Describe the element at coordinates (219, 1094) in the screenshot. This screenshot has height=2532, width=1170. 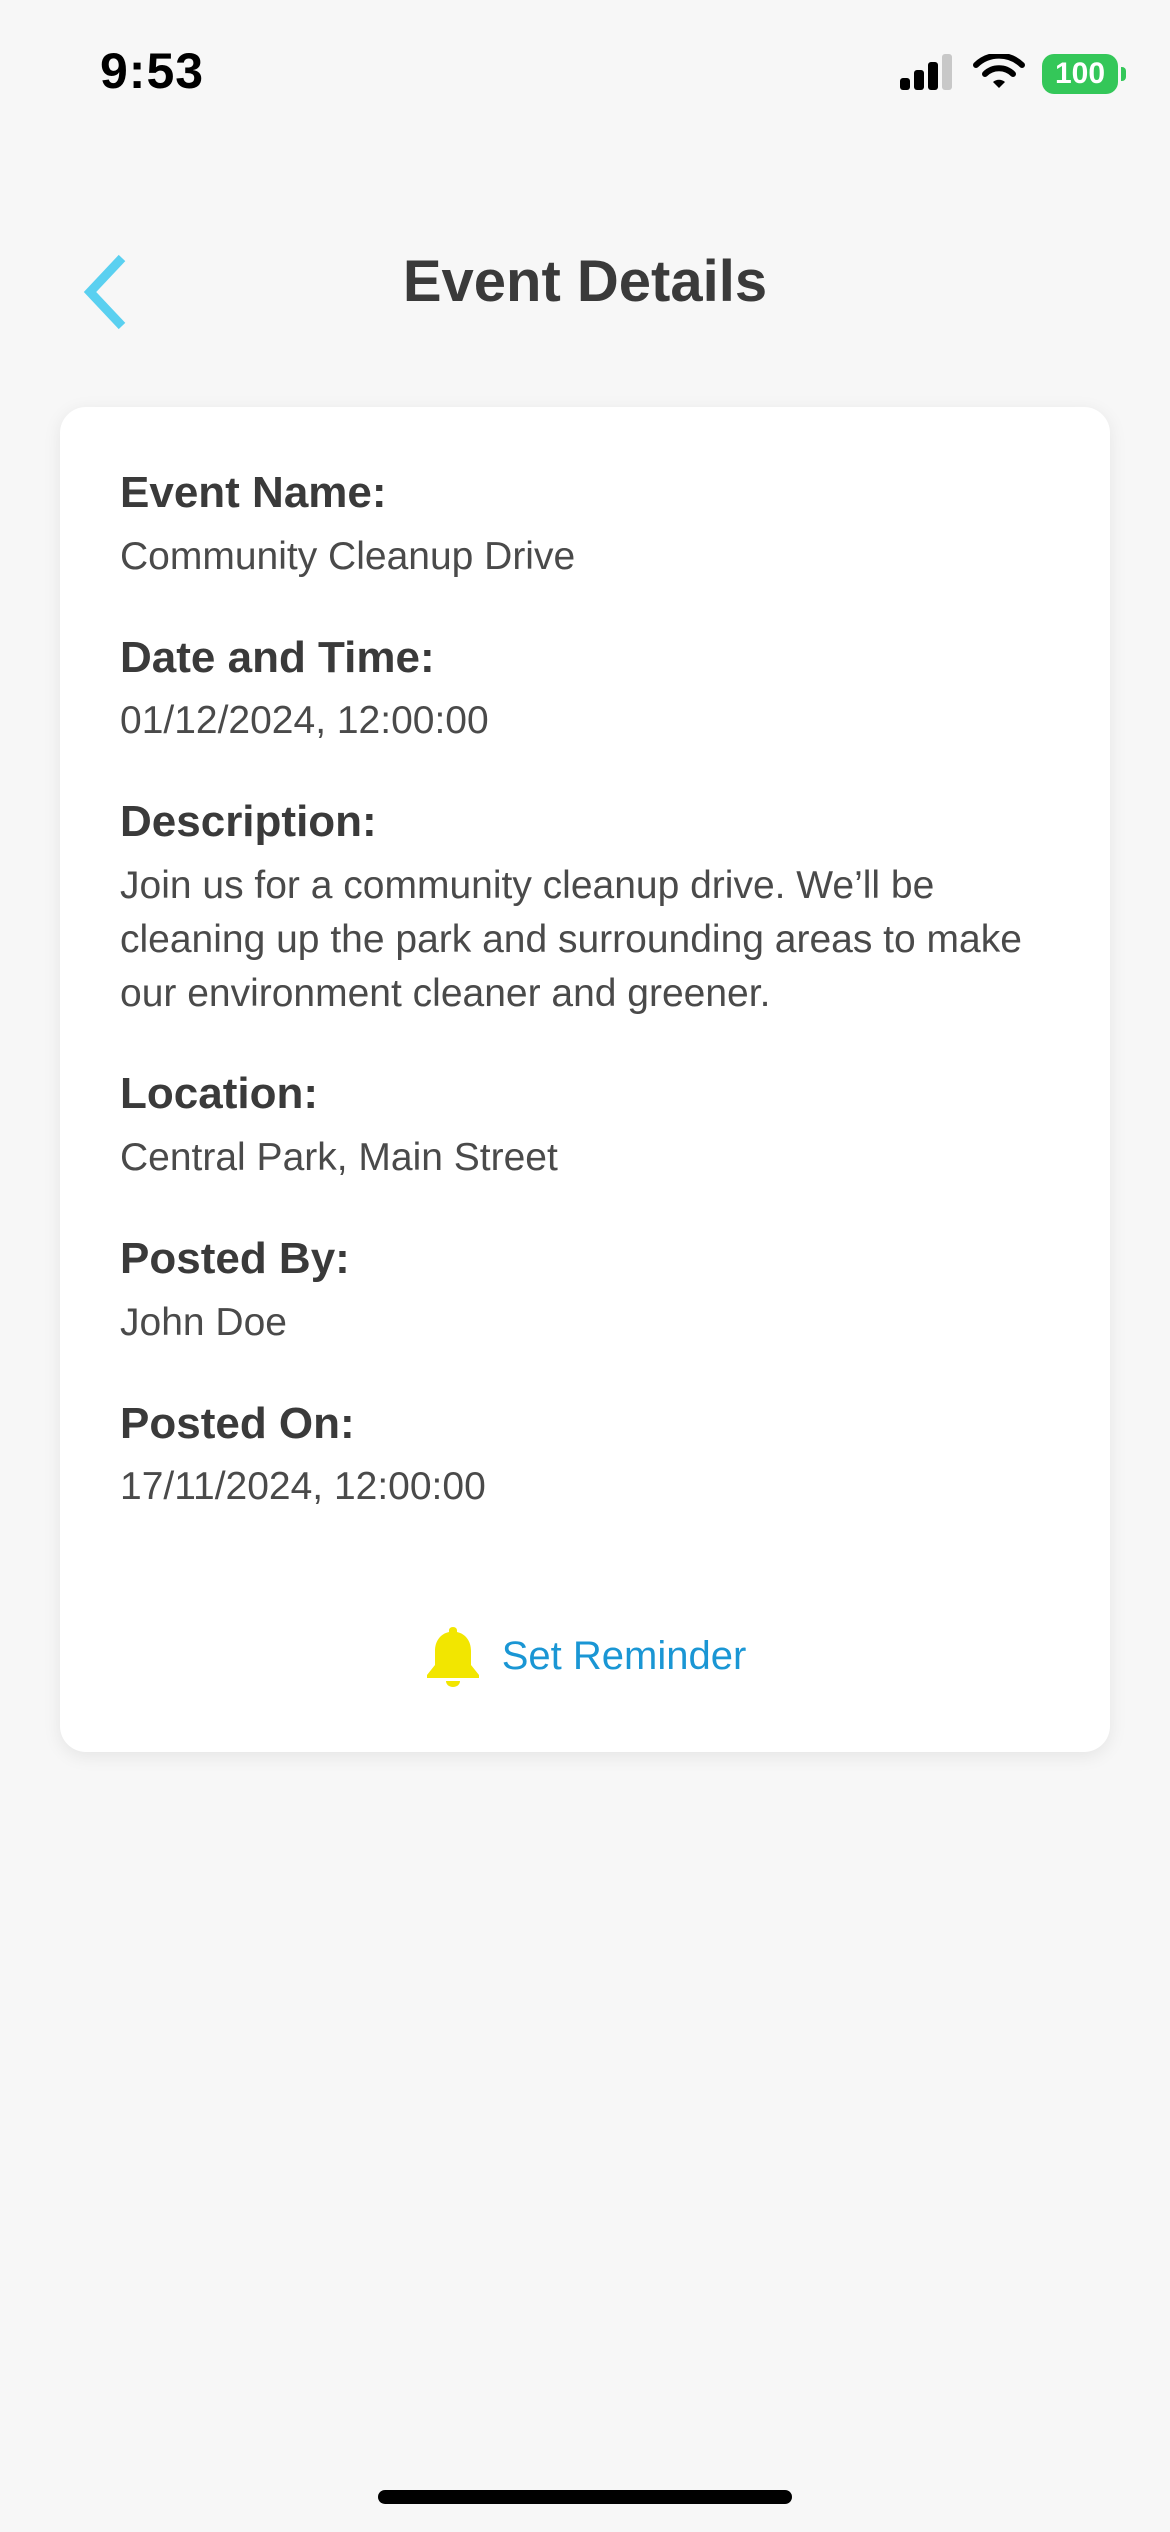
I see `location-label: Location:` at that location.